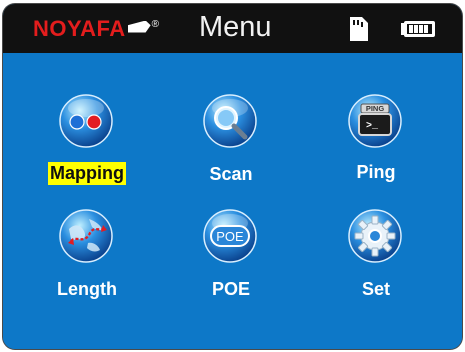 The image size is (465, 352). I want to click on menu-item-length: Length, so click(87, 269).